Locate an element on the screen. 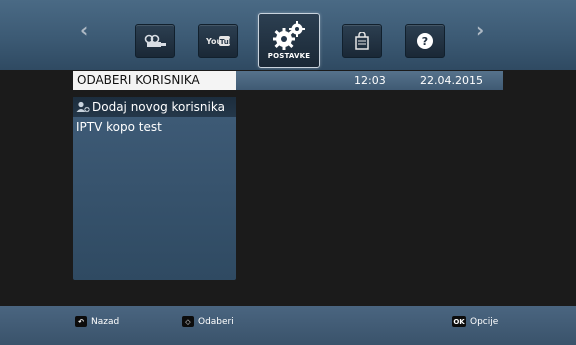 The image size is (576, 345). nav-vod-button is located at coordinates (155, 41).